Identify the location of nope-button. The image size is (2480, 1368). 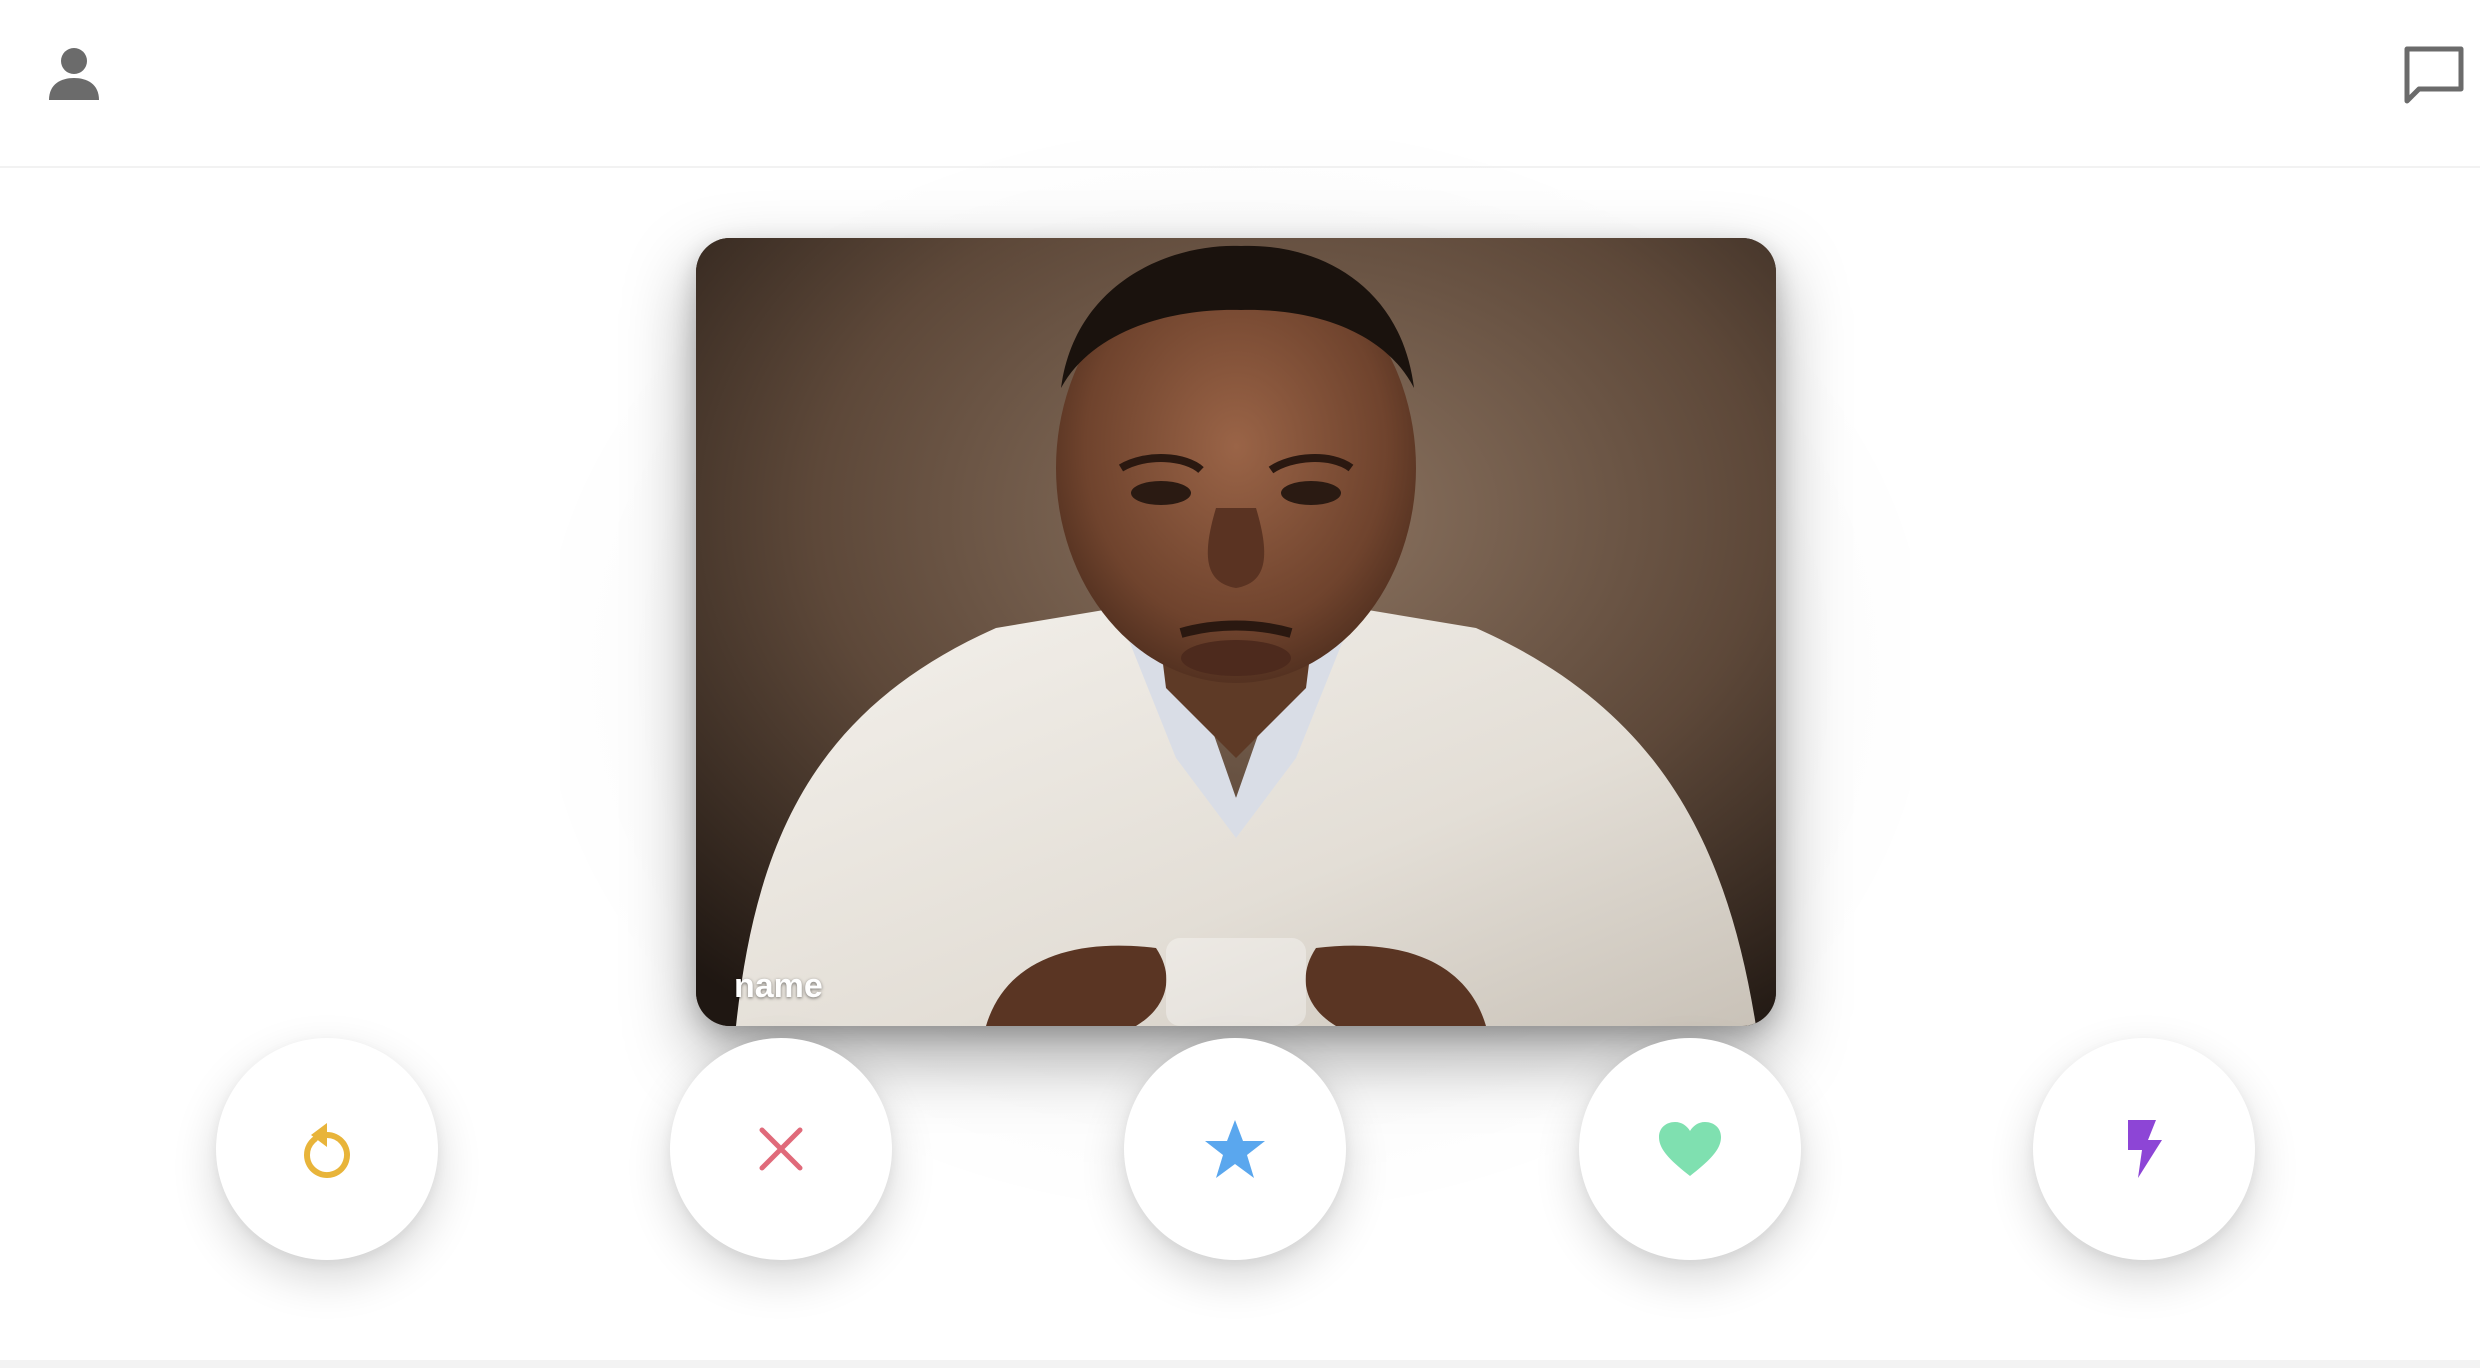
(781, 1149).